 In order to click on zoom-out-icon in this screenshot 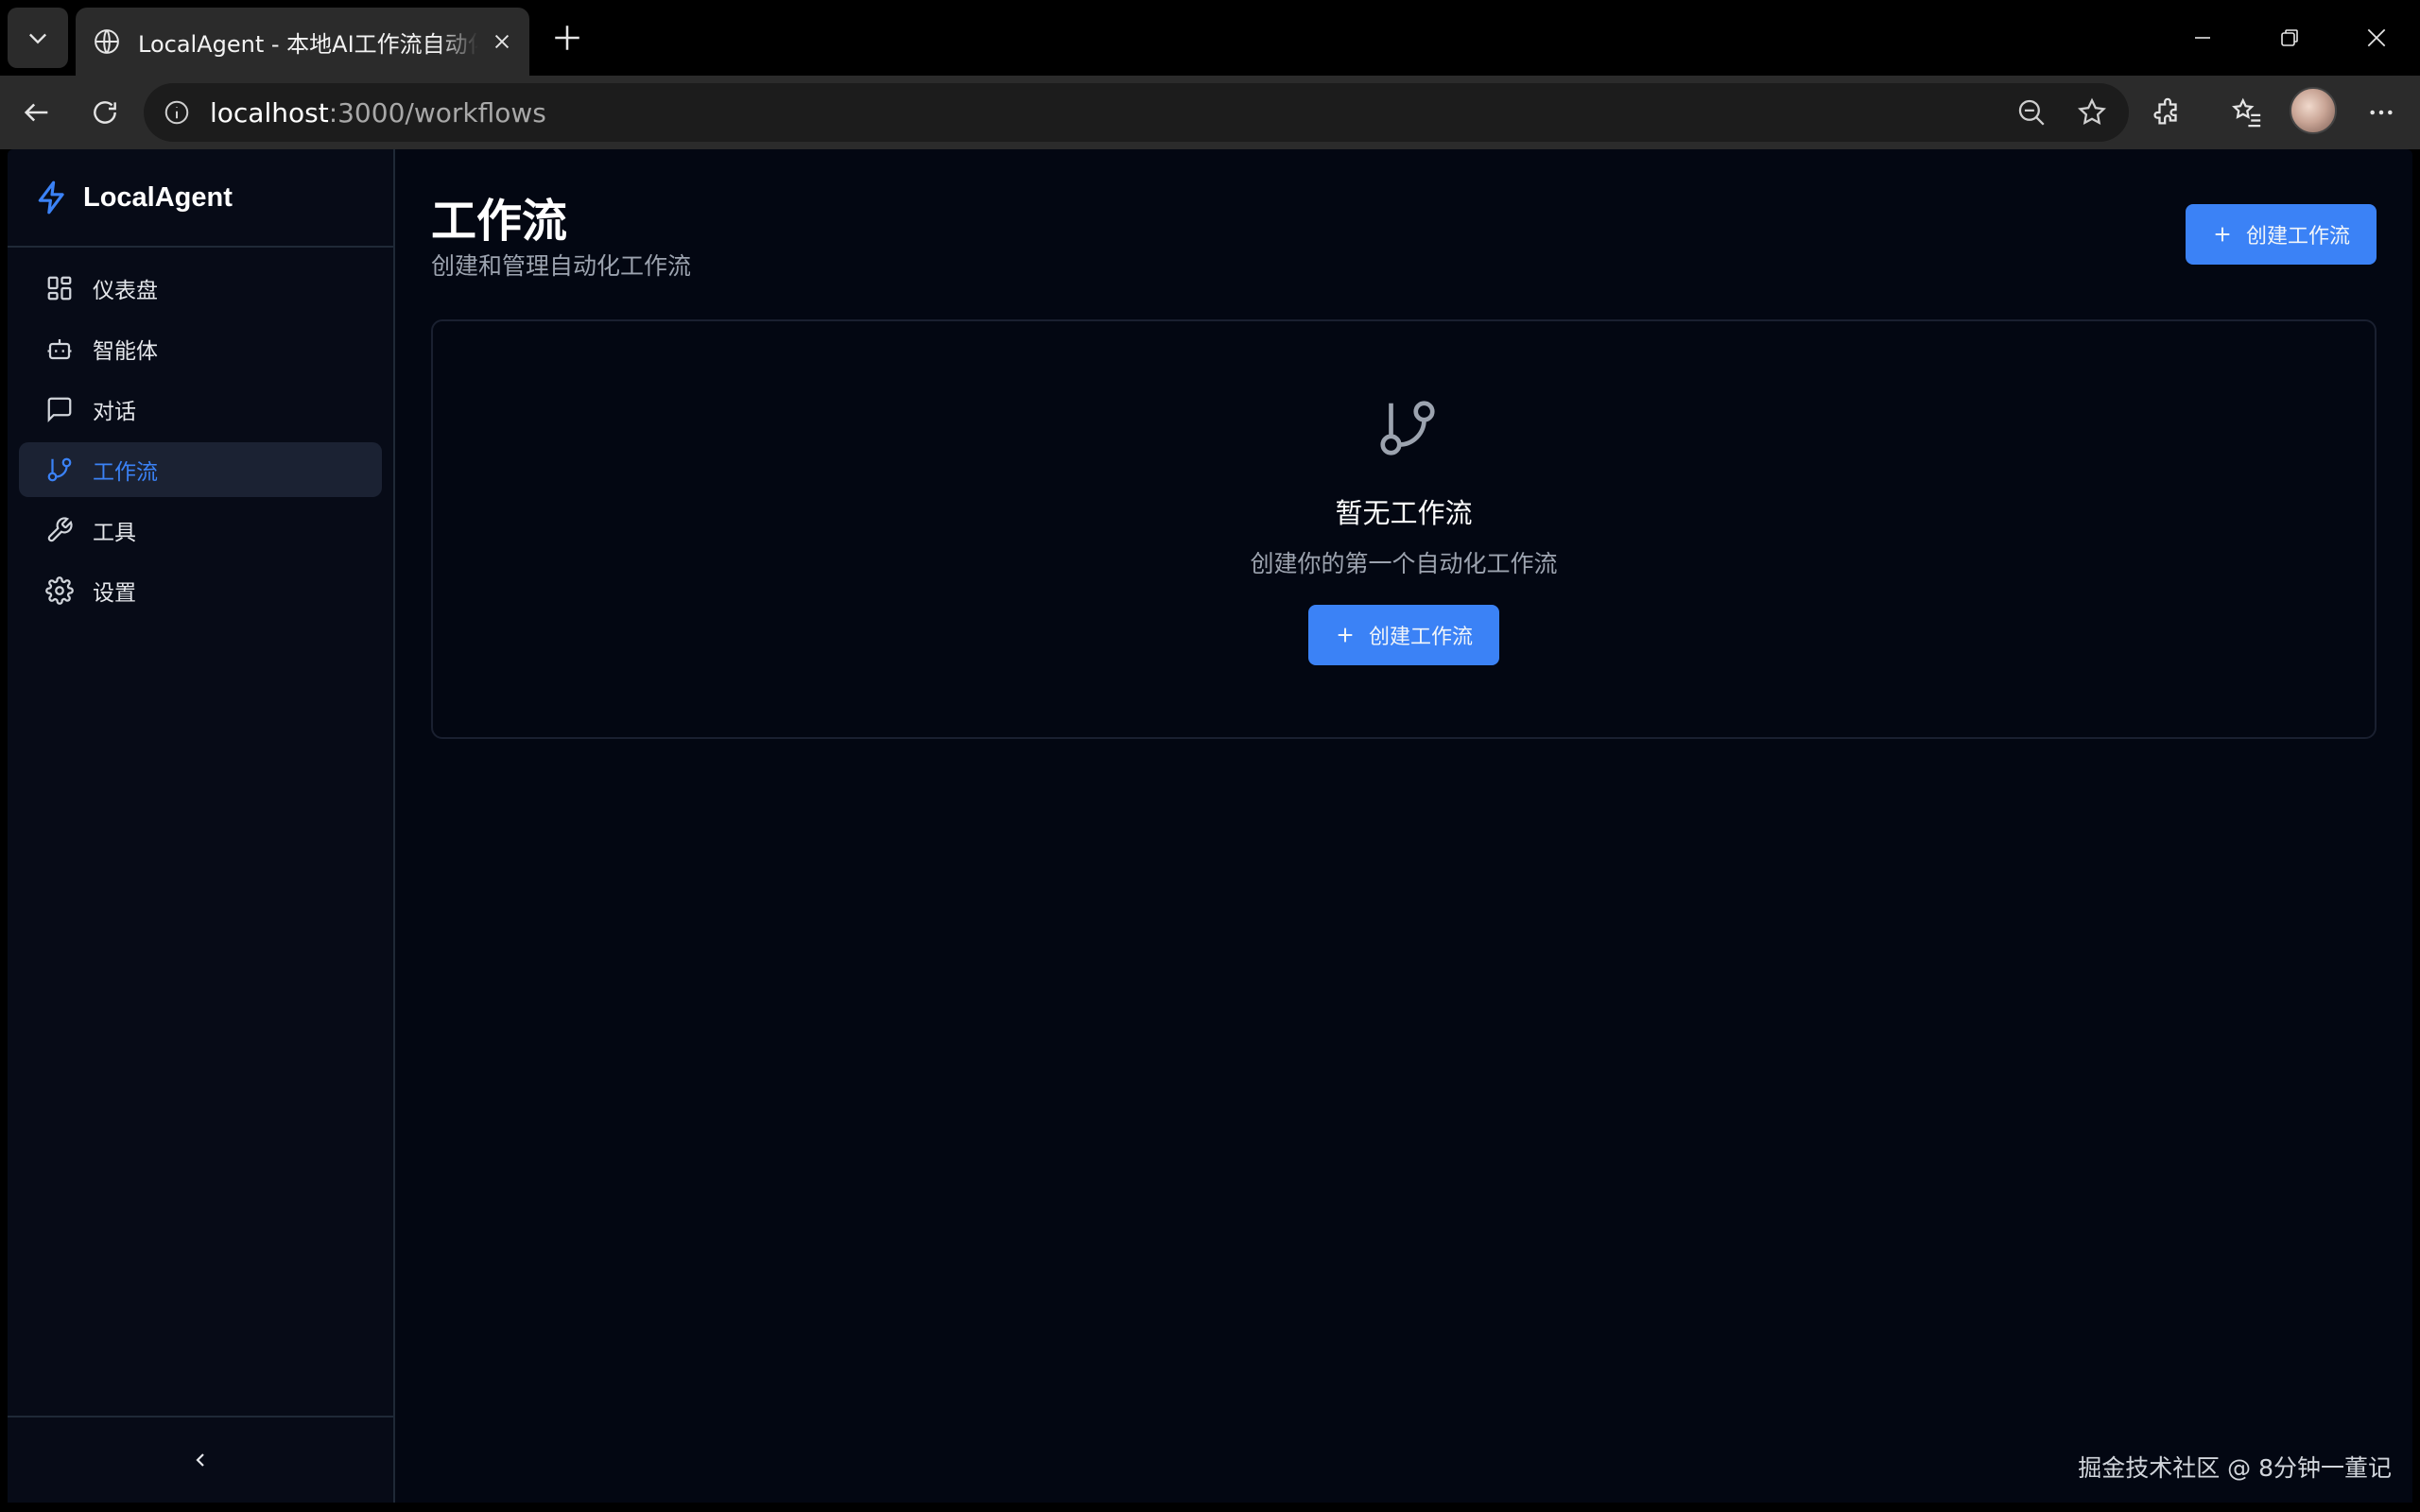, I will do `click(2031, 112)`.